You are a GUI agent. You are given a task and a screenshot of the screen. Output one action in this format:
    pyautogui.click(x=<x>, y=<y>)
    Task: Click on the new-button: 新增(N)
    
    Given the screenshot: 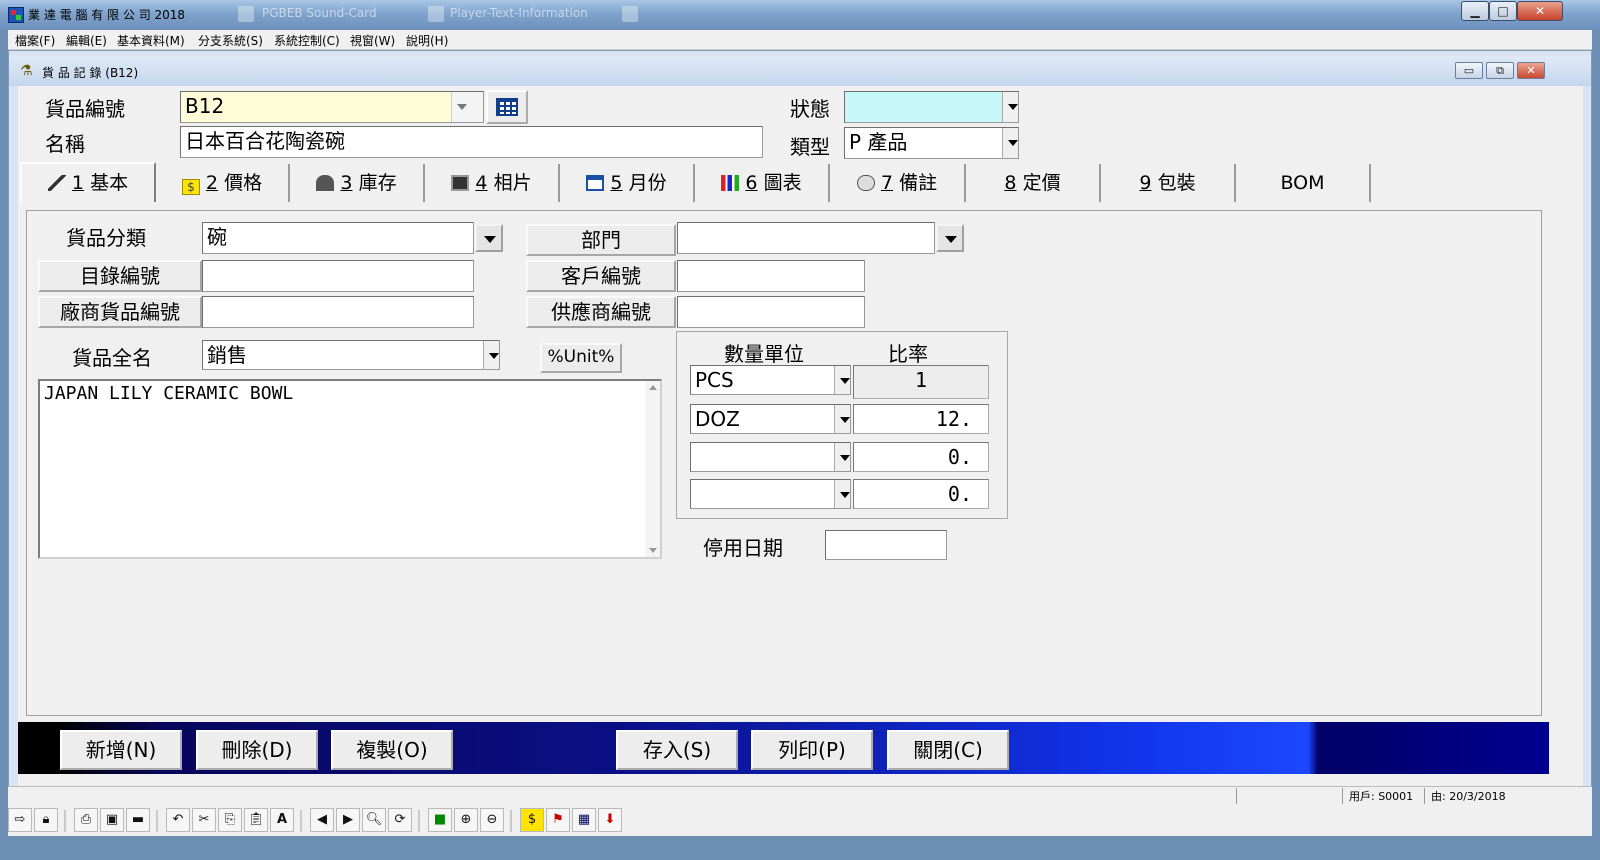 What is the action you would take?
    pyautogui.click(x=121, y=750)
    